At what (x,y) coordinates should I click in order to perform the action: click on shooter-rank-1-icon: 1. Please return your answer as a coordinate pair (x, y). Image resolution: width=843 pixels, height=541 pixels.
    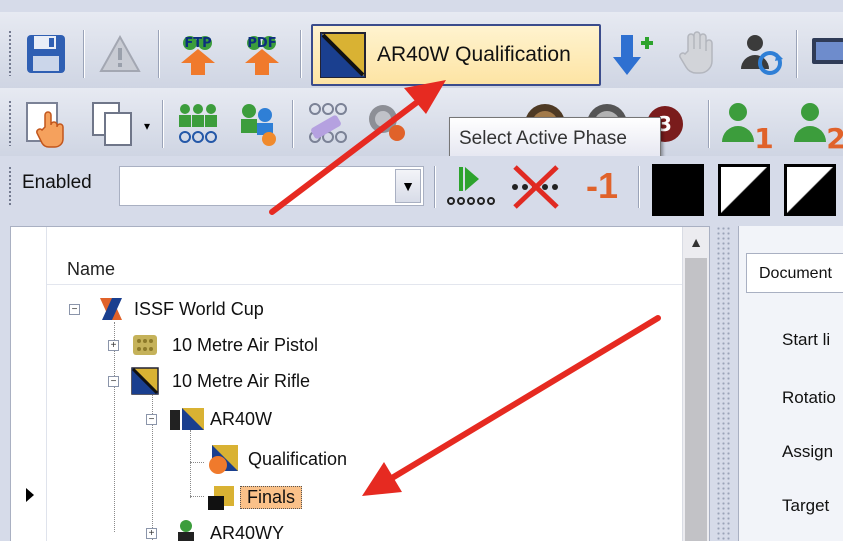
    Looking at the image, I should click on (749, 126).